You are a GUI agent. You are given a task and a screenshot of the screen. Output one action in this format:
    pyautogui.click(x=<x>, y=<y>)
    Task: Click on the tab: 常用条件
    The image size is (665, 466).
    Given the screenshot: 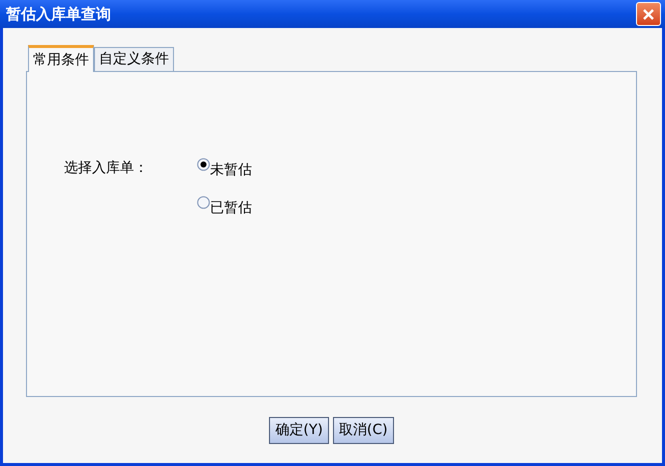 What is the action you would take?
    pyautogui.click(x=61, y=58)
    